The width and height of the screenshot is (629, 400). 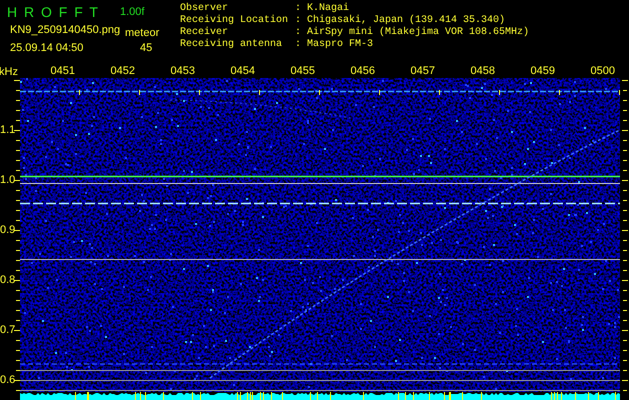 I want to click on app-title: H R O F F T, so click(x=52, y=12).